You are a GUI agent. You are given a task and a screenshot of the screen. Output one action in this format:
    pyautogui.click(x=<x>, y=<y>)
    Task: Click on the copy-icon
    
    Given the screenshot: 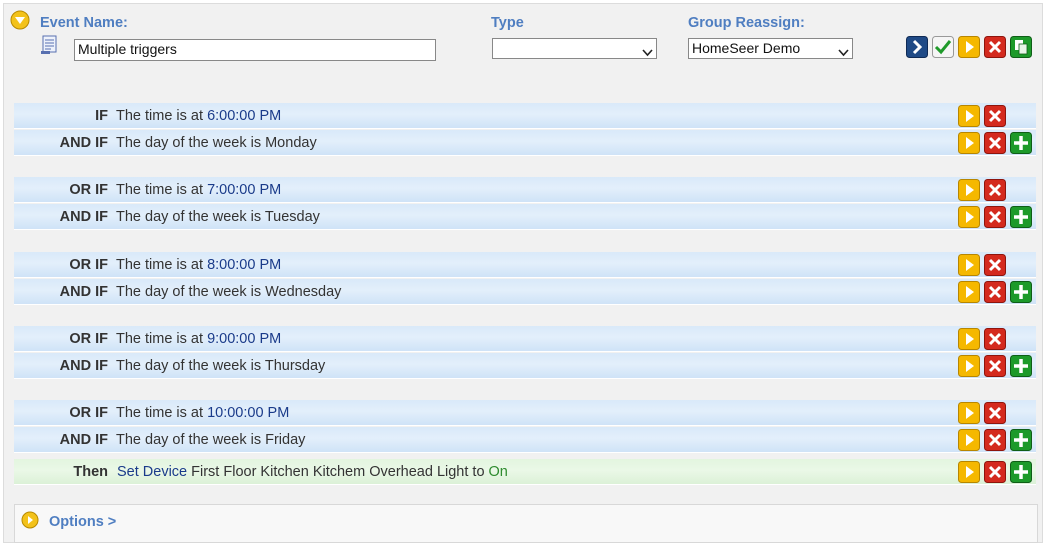 What is the action you would take?
    pyautogui.click(x=1021, y=47)
    